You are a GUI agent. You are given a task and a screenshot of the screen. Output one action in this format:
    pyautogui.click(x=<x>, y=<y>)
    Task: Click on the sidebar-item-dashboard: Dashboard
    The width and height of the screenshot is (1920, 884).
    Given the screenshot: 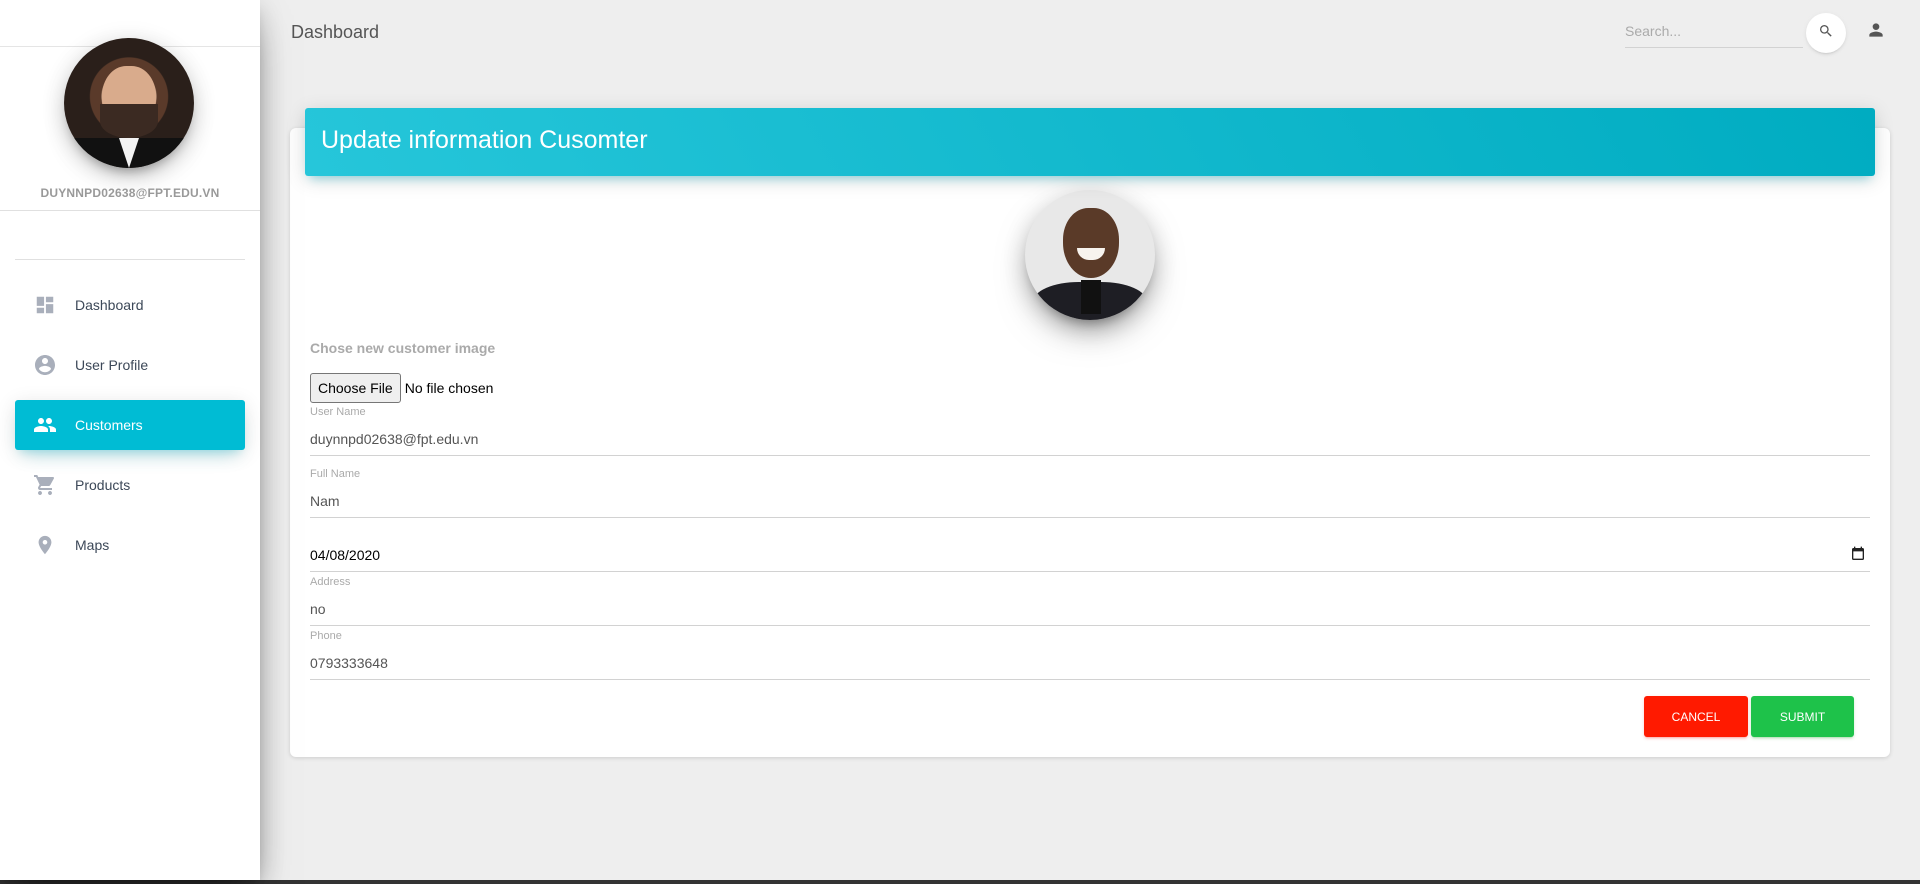 What is the action you would take?
    pyautogui.click(x=130, y=305)
    